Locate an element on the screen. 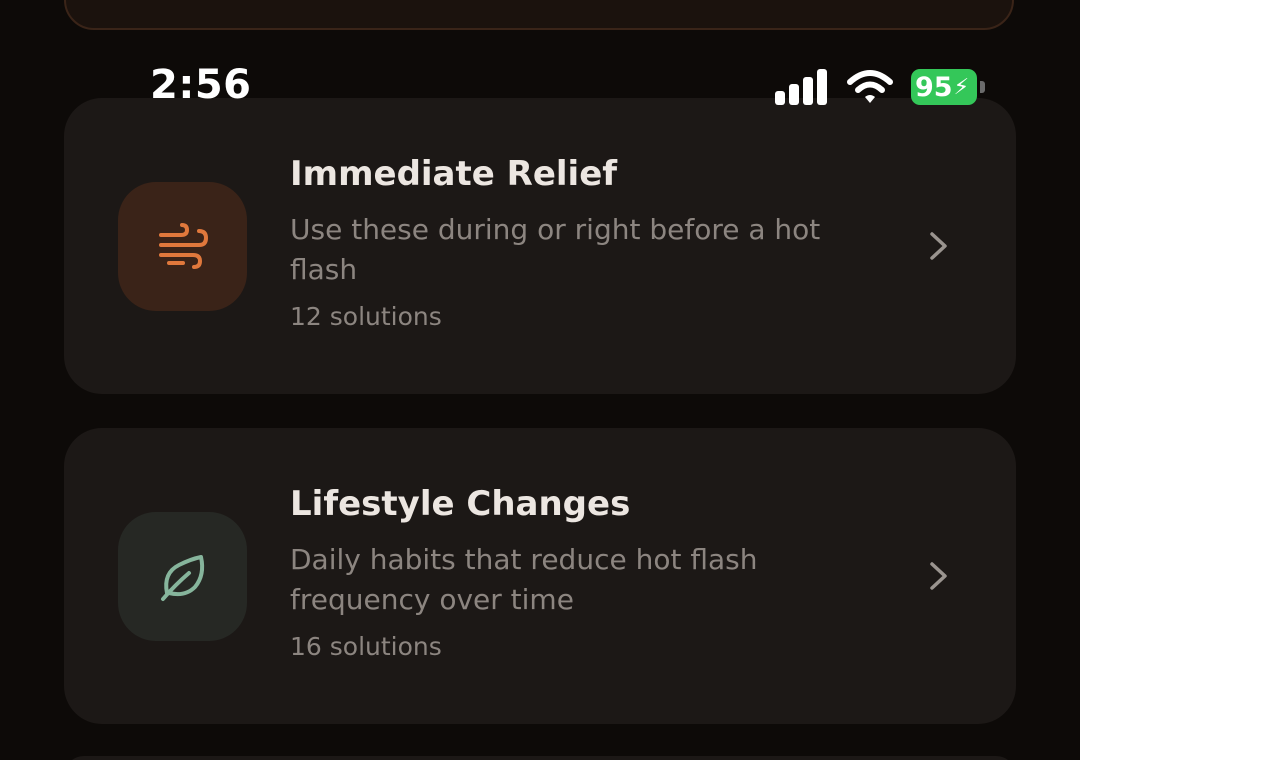  status-time: 2:56 is located at coordinates (201, 85).